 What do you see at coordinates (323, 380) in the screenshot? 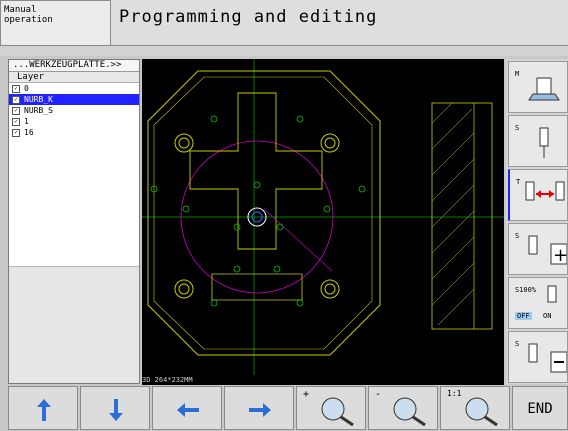
I see `canvas-status-bar: 3D 264*232MM` at bounding box center [323, 380].